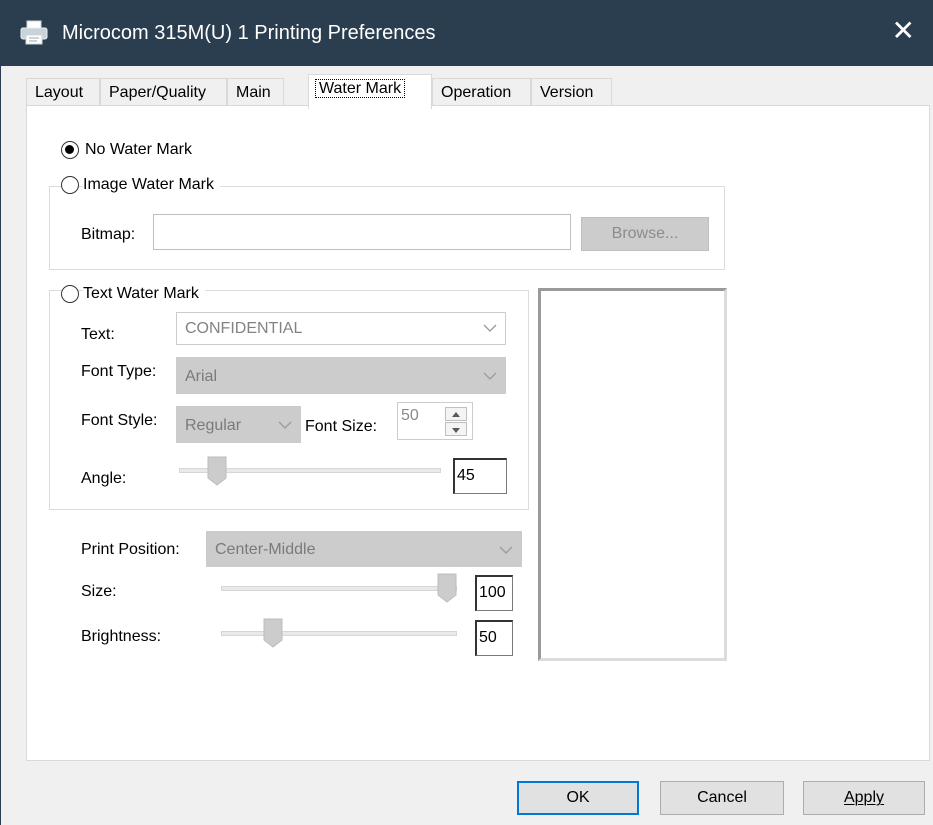 The height and width of the screenshot is (825, 933). I want to click on image-watermark-radio, so click(70, 185).